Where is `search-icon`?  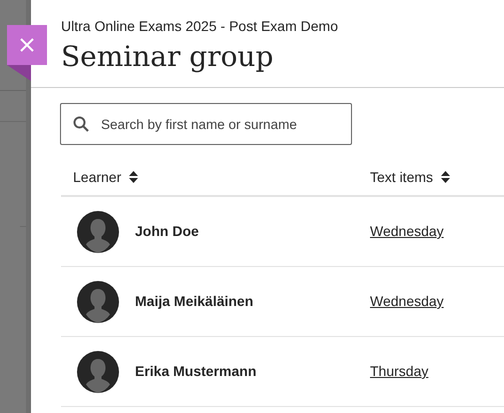 search-icon is located at coordinates (81, 124).